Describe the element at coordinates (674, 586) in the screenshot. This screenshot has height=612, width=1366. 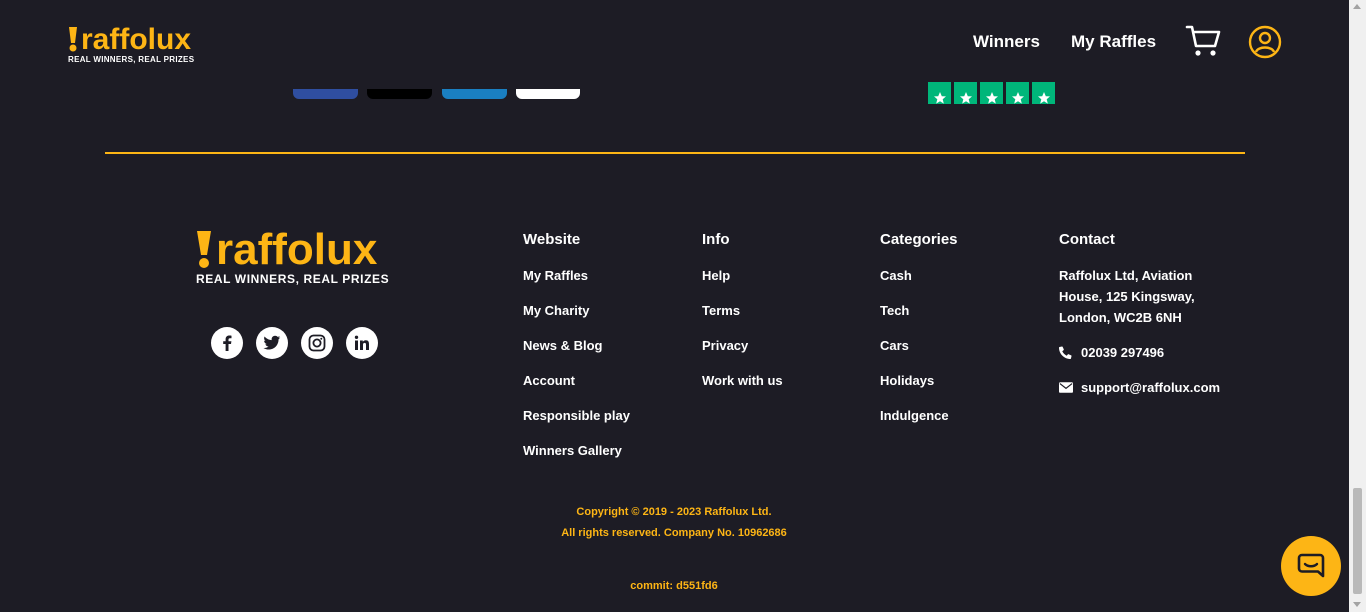
I see `commit-hash: commit: d551fd6` at that location.